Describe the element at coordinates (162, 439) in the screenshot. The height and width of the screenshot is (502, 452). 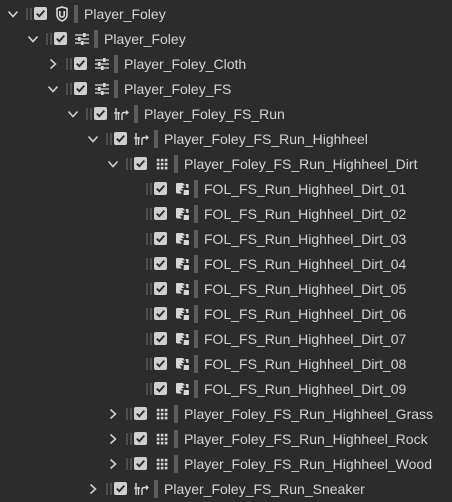
I see `random-container-icon` at that location.